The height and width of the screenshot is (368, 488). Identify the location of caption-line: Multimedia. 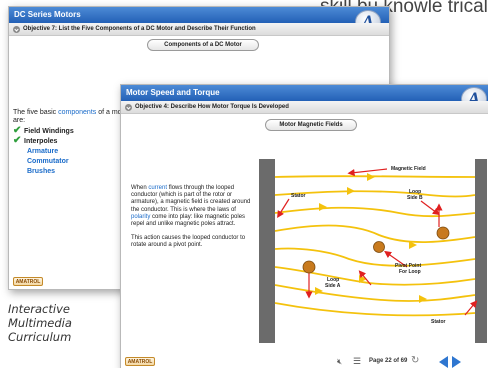
(40, 323).